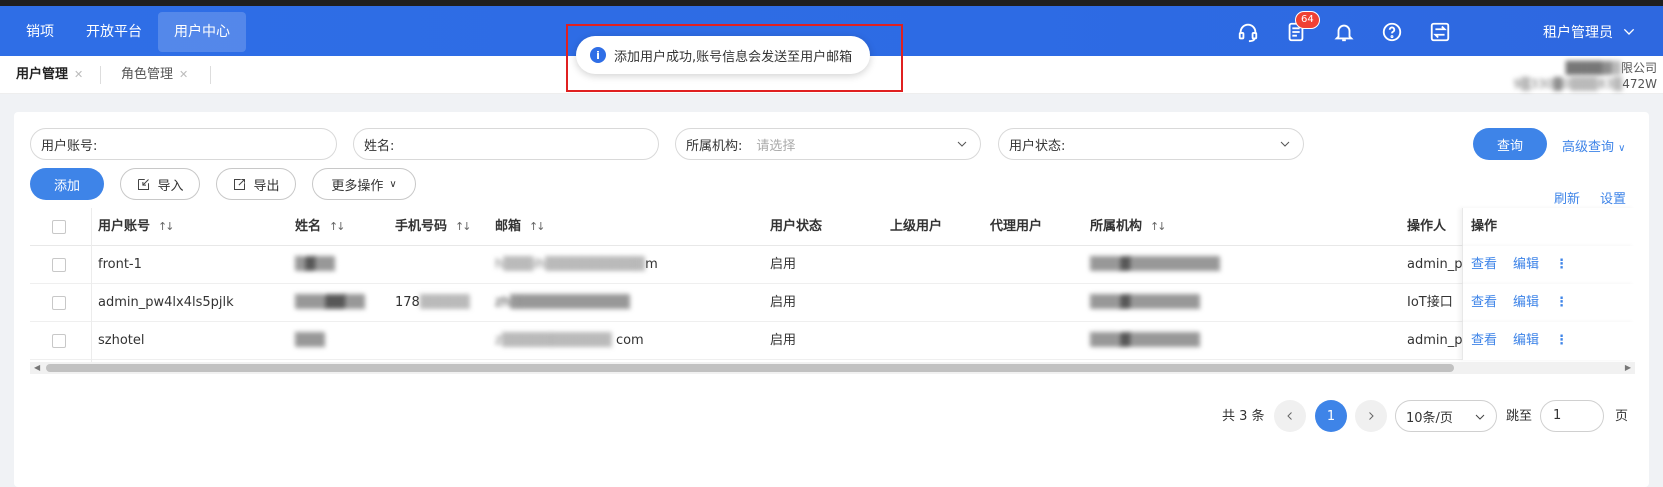 Image resolution: width=1663 pixels, height=487 pixels. I want to click on tab-user-management: 用户管理 ✕, so click(49, 75).